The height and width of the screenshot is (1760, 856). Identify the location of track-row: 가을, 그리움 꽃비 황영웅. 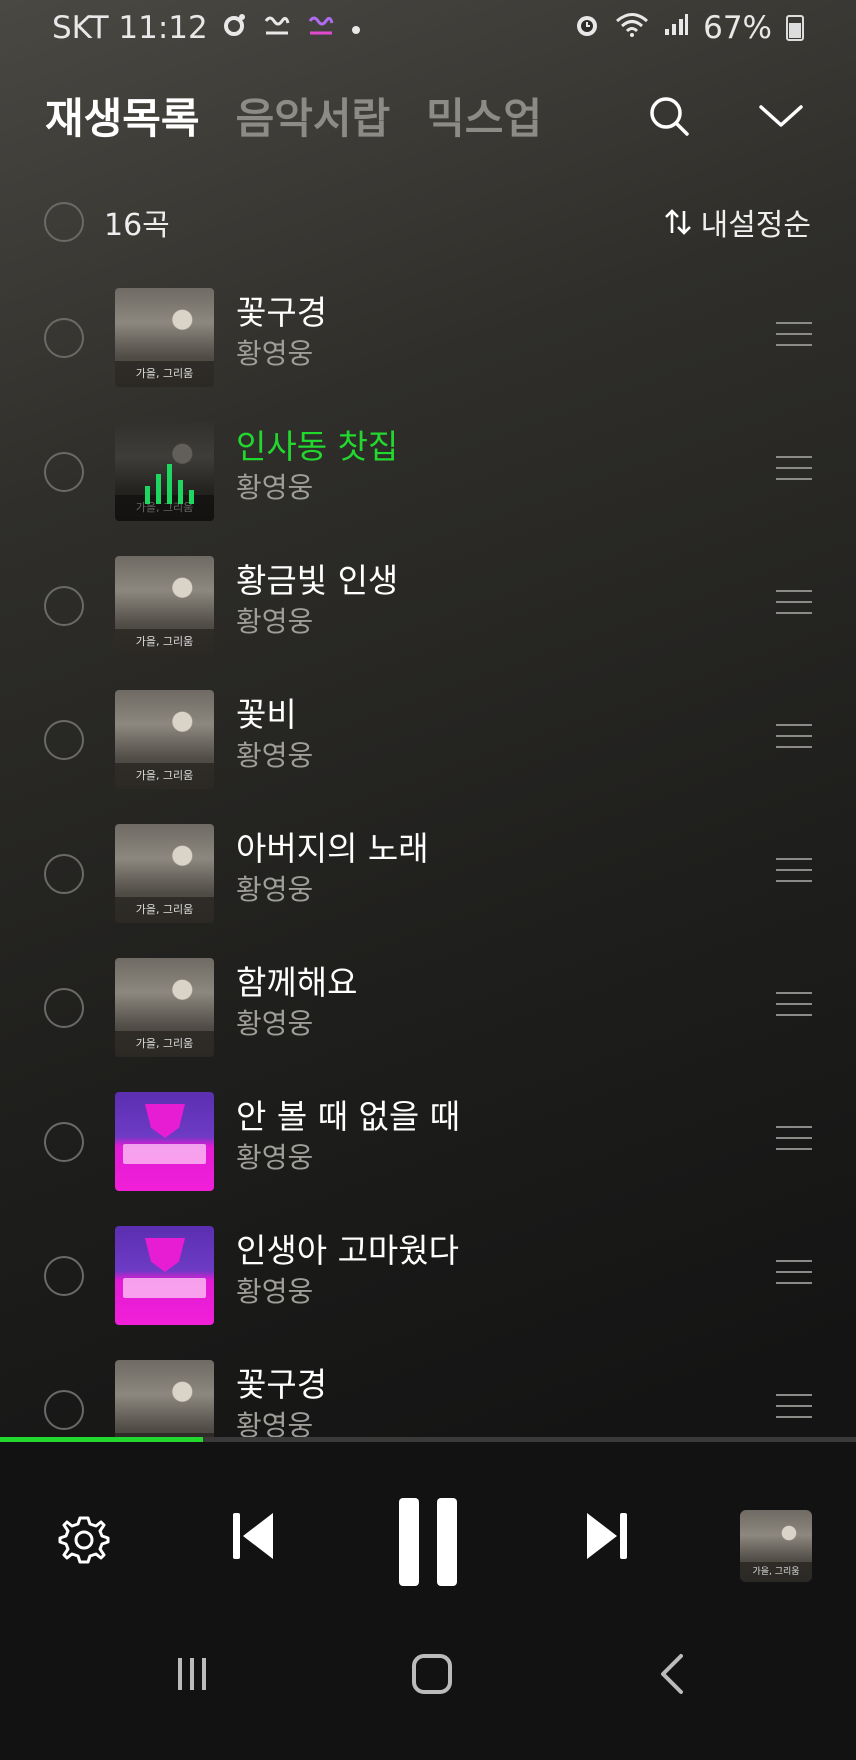
(428, 739).